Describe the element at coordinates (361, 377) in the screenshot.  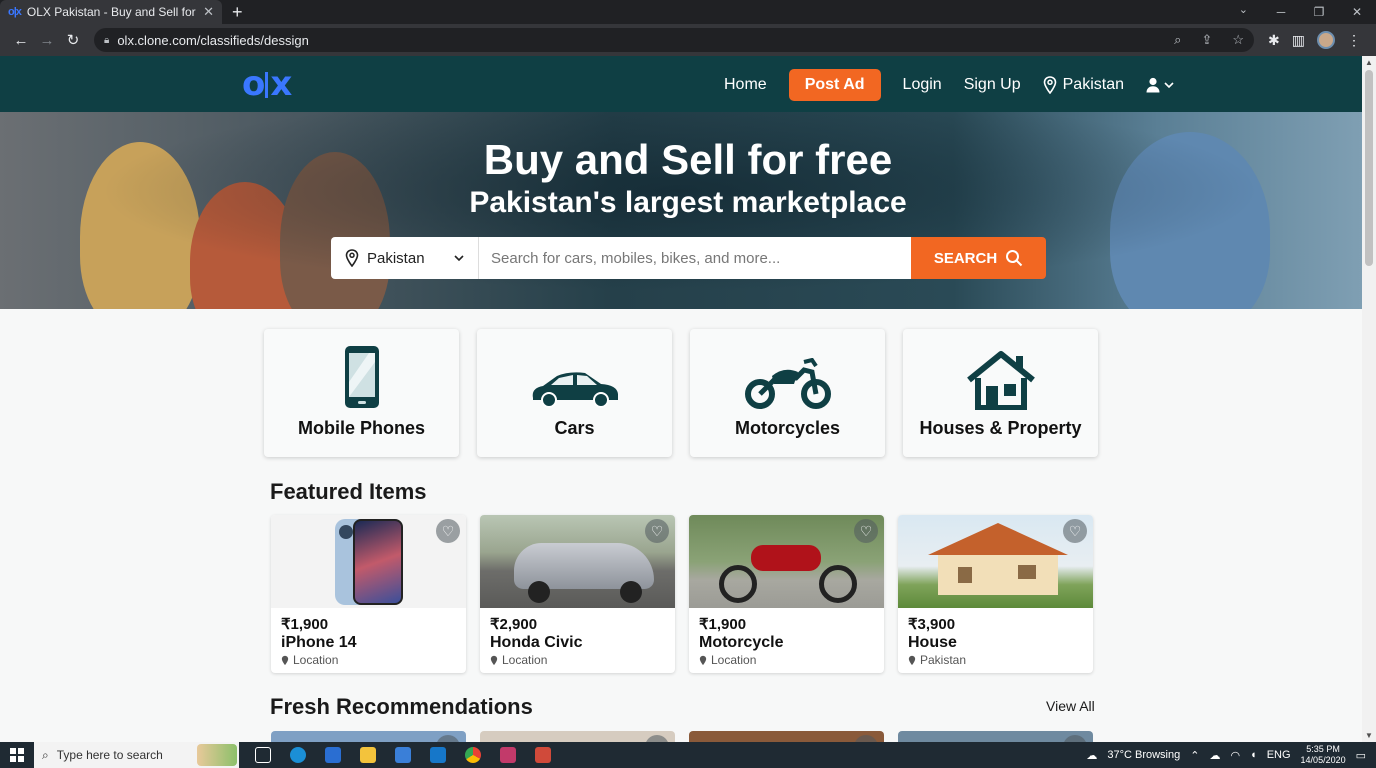
I see `mobile-phone-icon` at that location.